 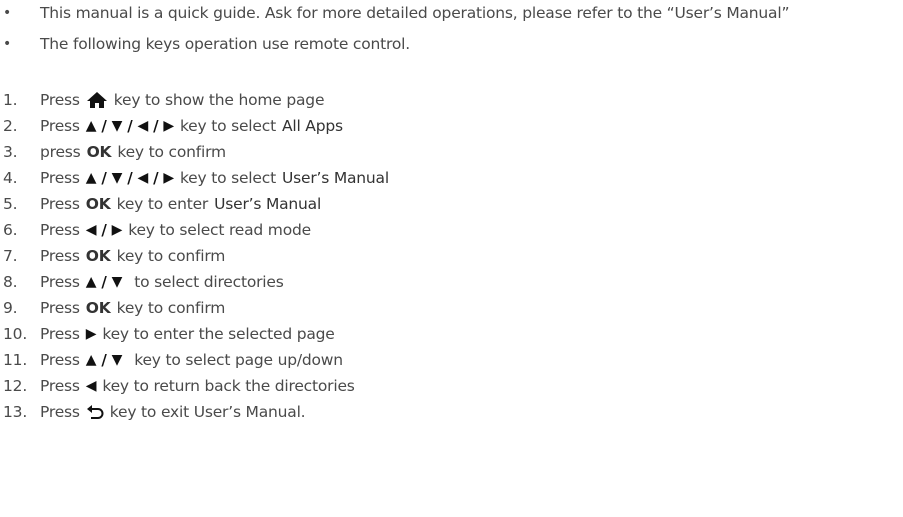 What do you see at coordinates (15, 412) in the screenshot?
I see `step-number: 13.` at bounding box center [15, 412].